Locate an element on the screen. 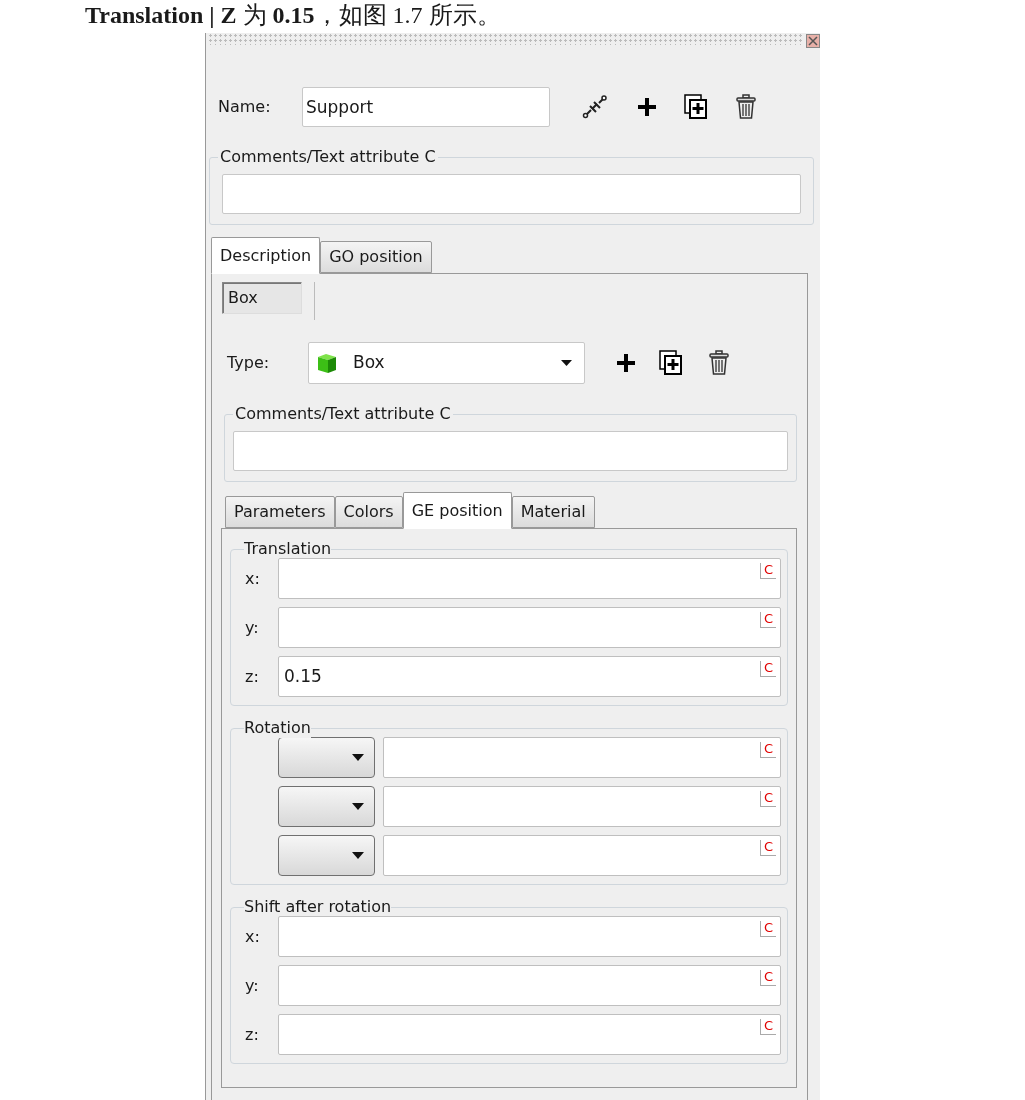  sub-tab: Box is located at coordinates (262, 298).